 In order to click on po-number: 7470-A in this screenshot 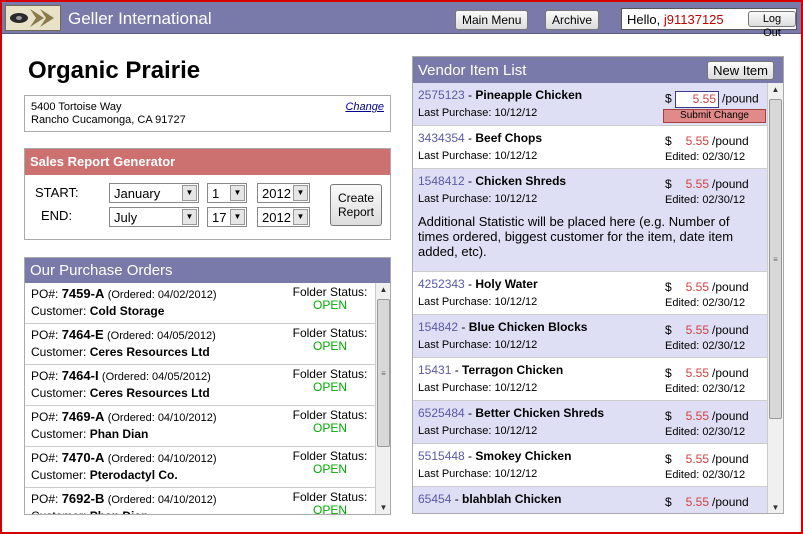, I will do `click(83, 457)`.